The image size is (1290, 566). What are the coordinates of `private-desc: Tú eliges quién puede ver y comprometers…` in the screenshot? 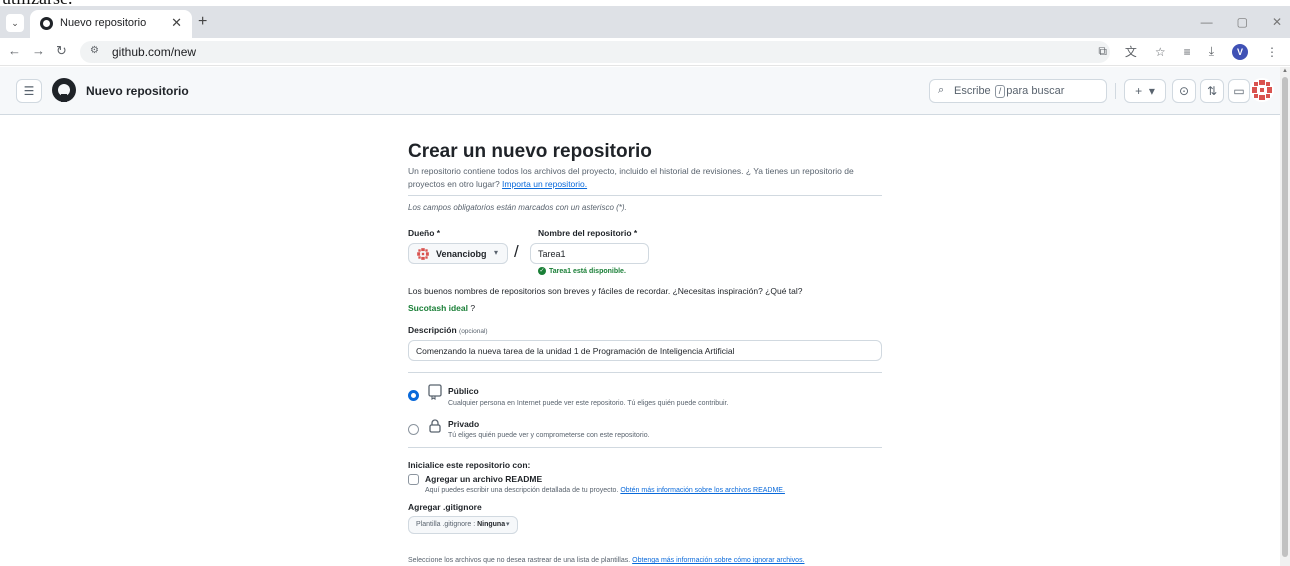 It's located at (549, 435).